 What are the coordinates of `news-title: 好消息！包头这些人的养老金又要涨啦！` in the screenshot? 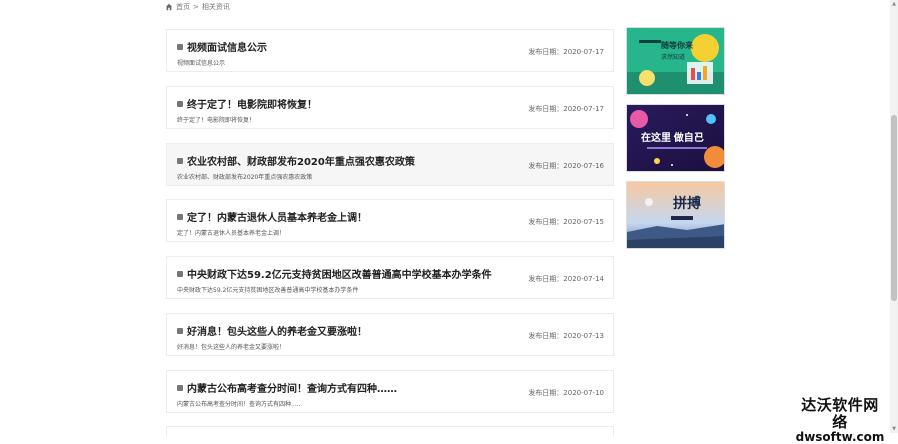 It's located at (272, 330).